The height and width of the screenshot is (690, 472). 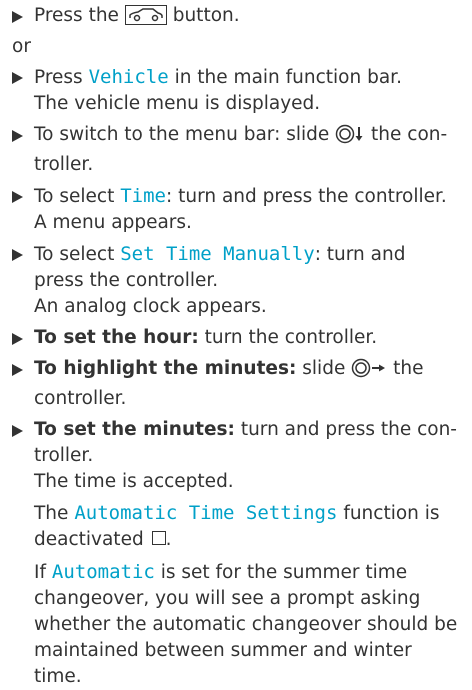 What do you see at coordinates (80, 398) in the screenshot?
I see `step-text: controller.` at bounding box center [80, 398].